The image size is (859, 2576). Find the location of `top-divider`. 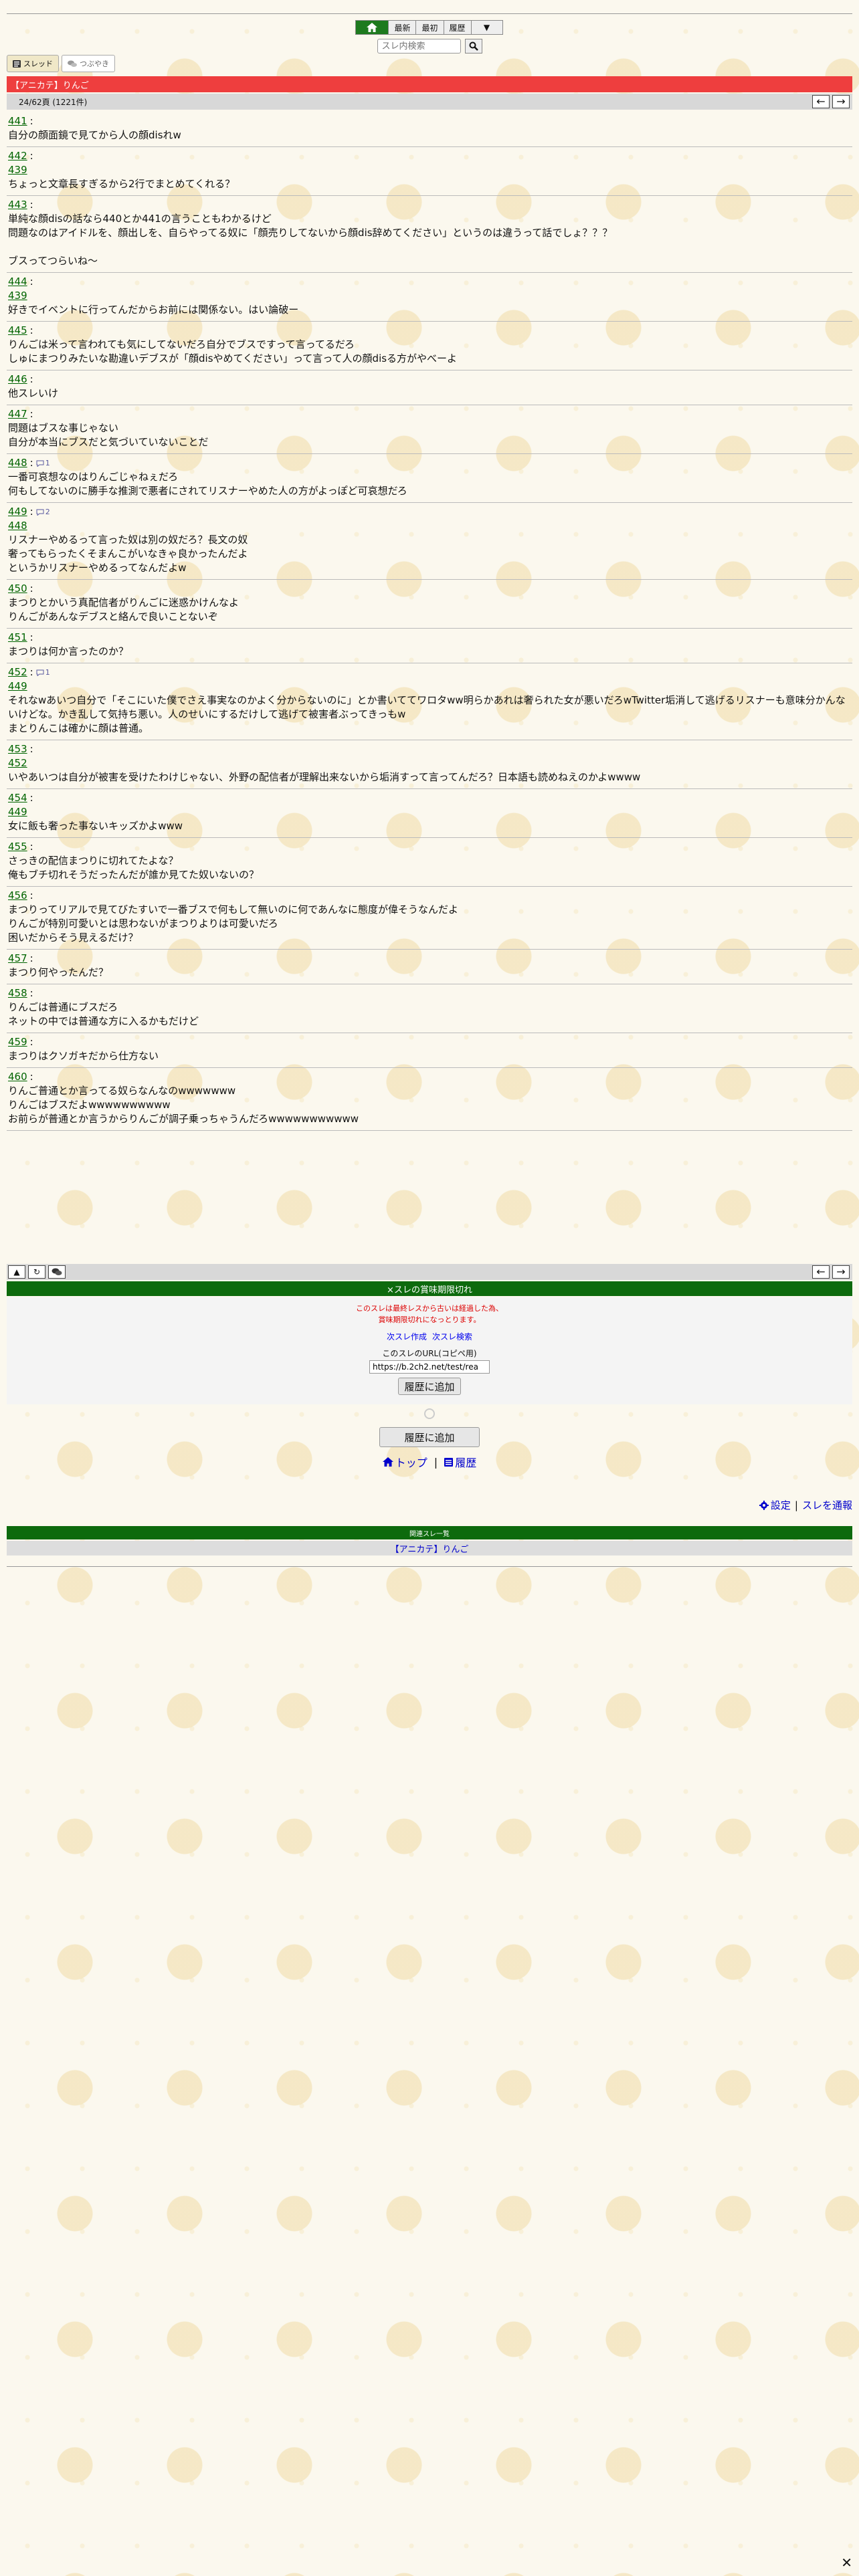

top-divider is located at coordinates (429, 14).